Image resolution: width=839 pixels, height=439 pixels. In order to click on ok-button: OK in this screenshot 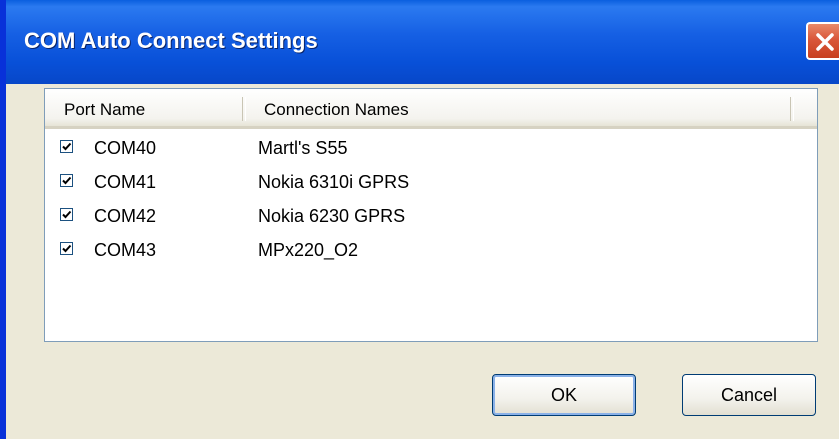, I will do `click(564, 395)`.